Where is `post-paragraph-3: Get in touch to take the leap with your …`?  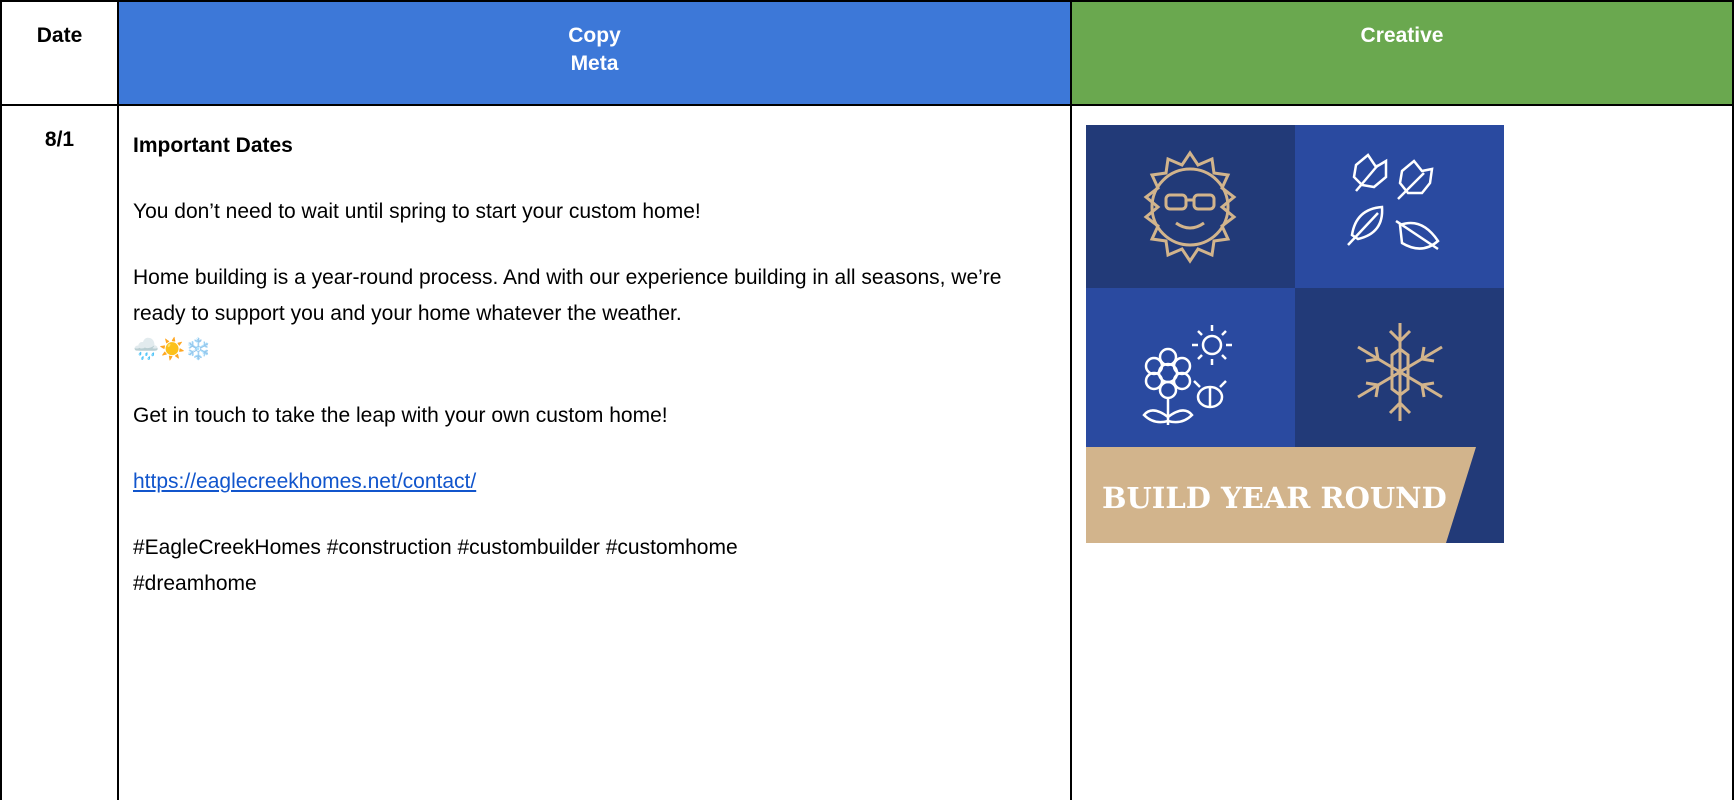 post-paragraph-3: Get in touch to take the leap with your … is located at coordinates (400, 415).